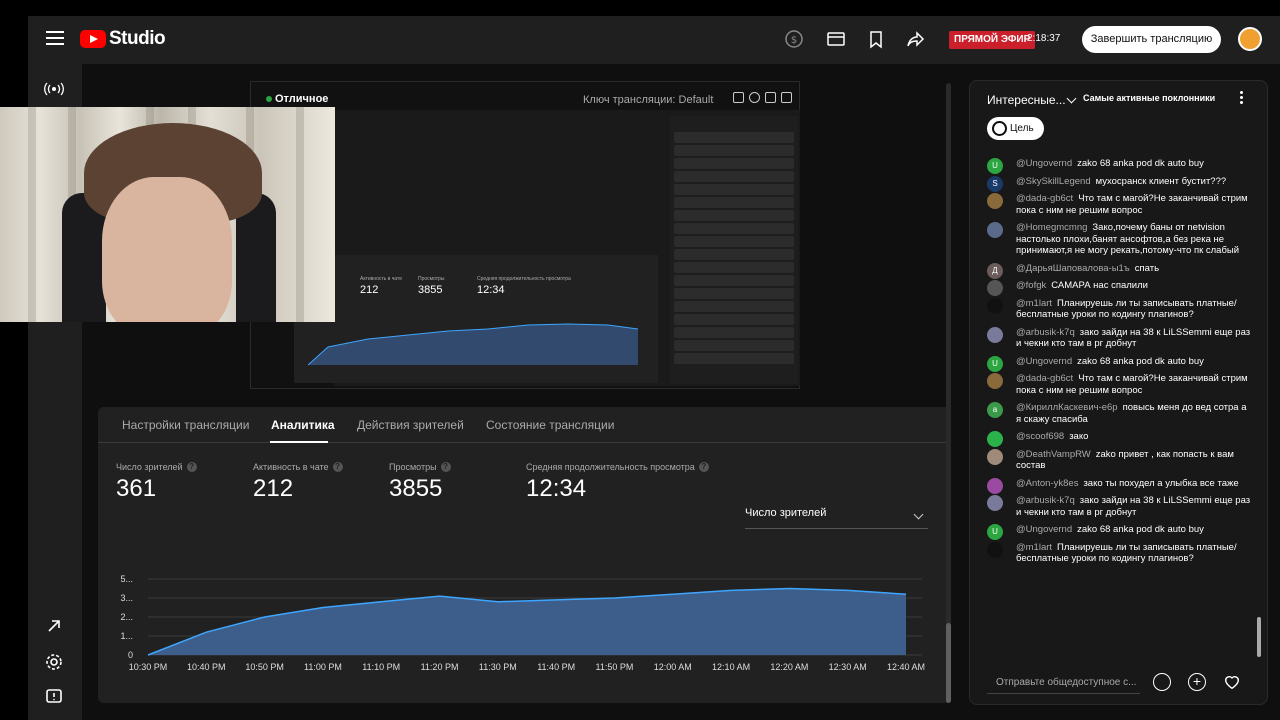 This screenshot has height=720, width=1280. What do you see at coordinates (948, 393) in the screenshot?
I see `main-scrollbar` at bounding box center [948, 393].